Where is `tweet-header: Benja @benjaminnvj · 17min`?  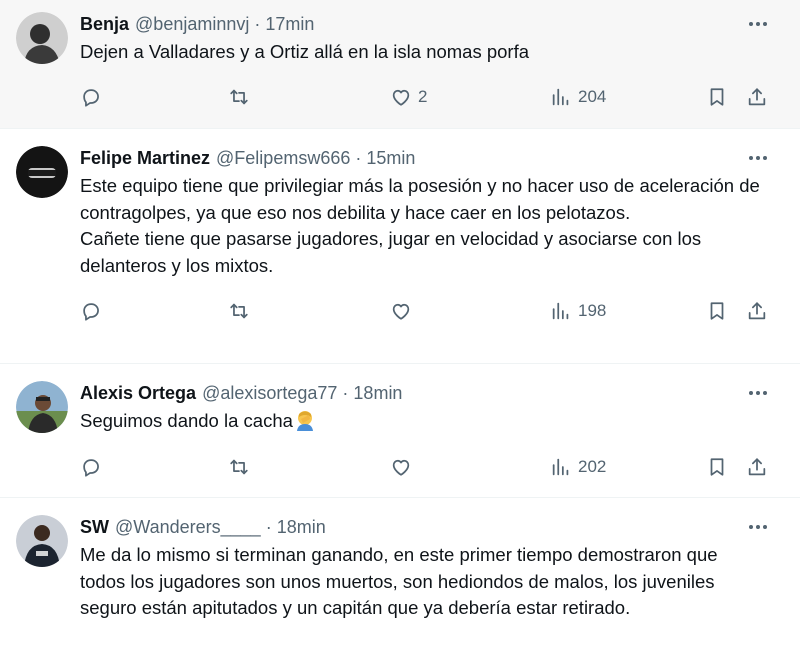 tweet-header: Benja @benjaminnvj · 17min is located at coordinates (420, 24).